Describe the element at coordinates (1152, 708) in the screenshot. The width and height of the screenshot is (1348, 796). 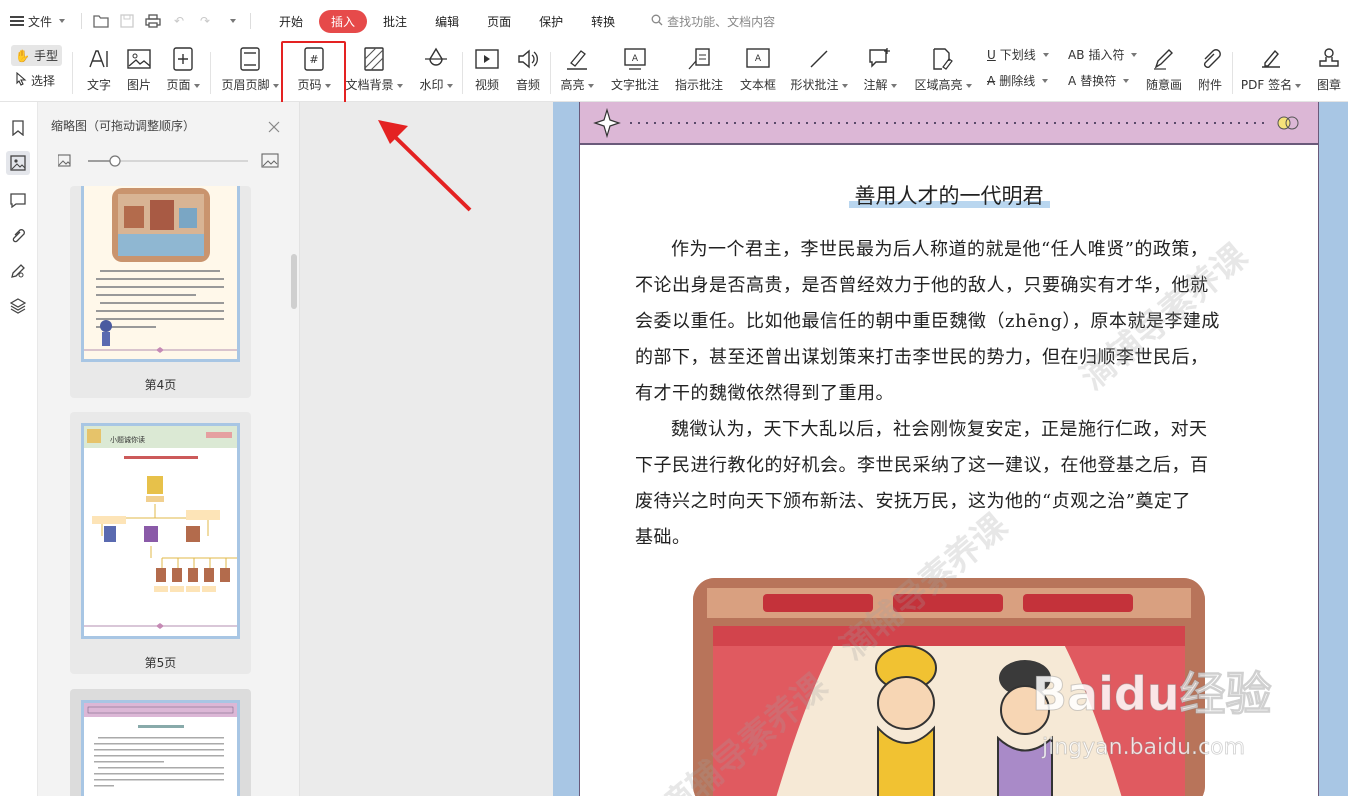
I see `baidu-jingyan-logo: Baidu经验 jingyan.baidu.com` at that location.